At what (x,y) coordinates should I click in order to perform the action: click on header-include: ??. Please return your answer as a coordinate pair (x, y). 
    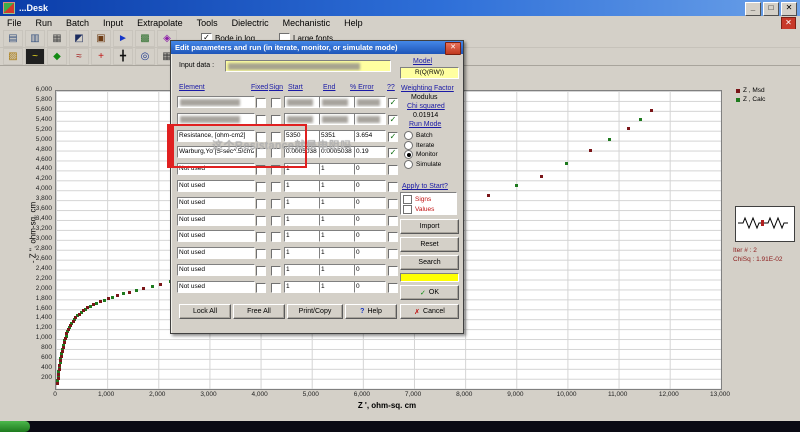
    Looking at the image, I should click on (391, 87).